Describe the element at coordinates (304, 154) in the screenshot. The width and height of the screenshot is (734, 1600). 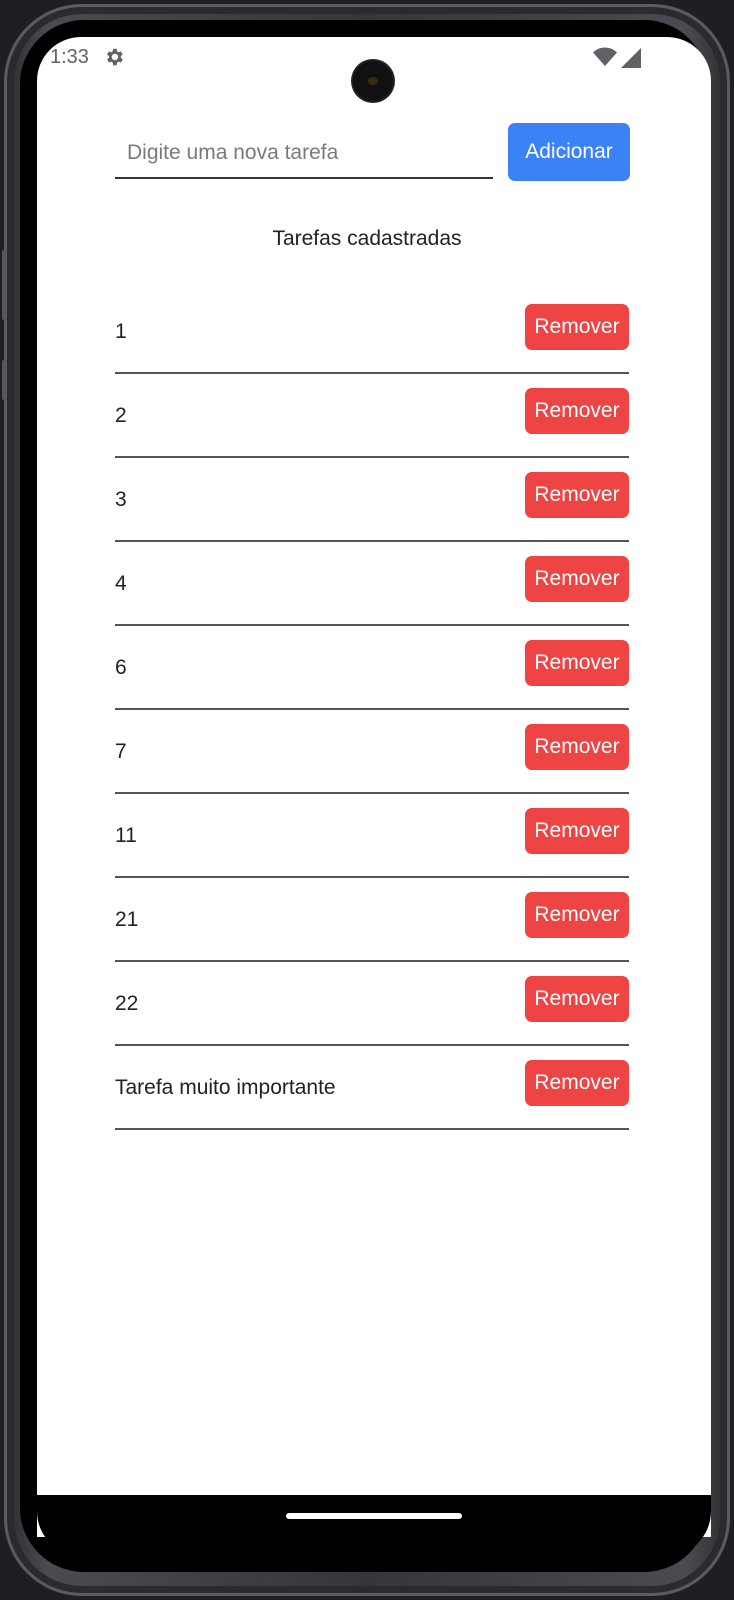
I see `new-task-input` at that location.